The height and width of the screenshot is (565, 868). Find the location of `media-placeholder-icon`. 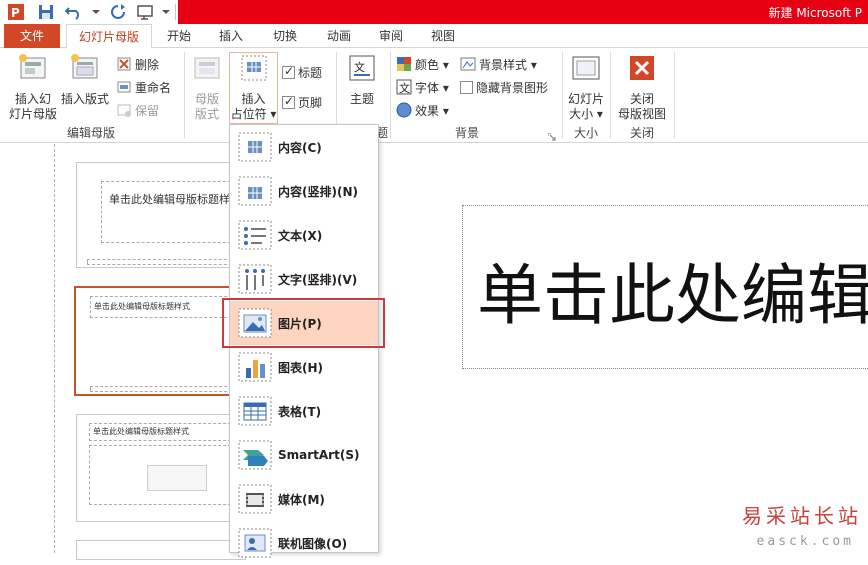

media-placeholder-icon is located at coordinates (255, 499).